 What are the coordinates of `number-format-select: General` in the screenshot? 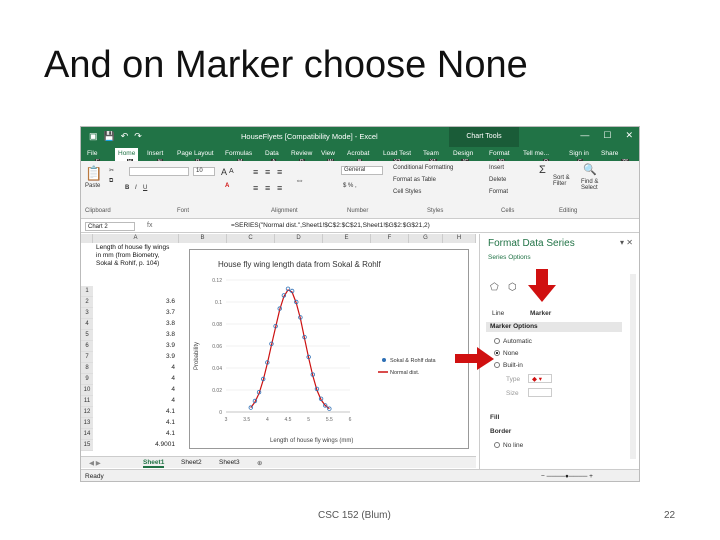 It's located at (362, 170).